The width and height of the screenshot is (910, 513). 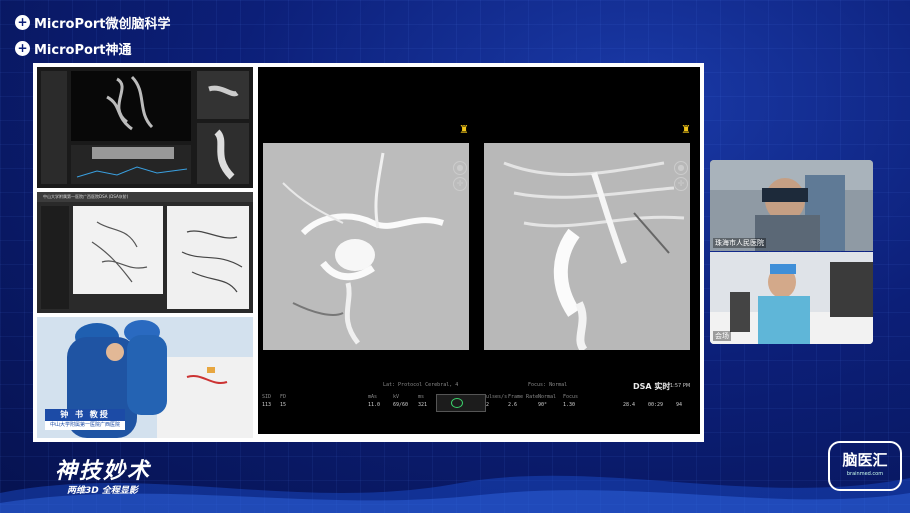 I want to click on naoyihui-logo: 脑医汇 brainmed.com, so click(x=865, y=466).